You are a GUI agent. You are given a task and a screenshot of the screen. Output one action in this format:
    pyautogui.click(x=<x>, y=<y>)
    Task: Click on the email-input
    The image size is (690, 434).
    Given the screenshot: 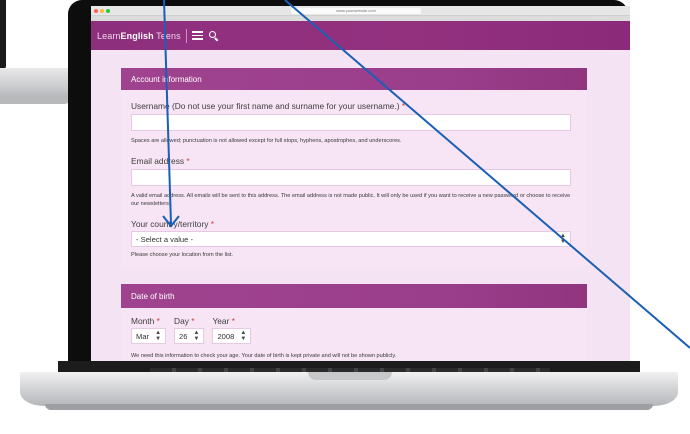 What is the action you would take?
    pyautogui.click(x=351, y=177)
    